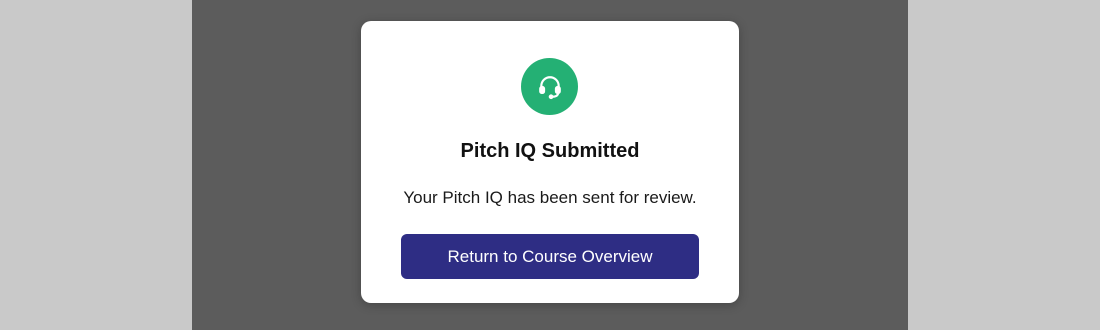  Describe the element at coordinates (550, 256) in the screenshot. I see `return-to-course-overview-button: Return to Course Overview` at that location.